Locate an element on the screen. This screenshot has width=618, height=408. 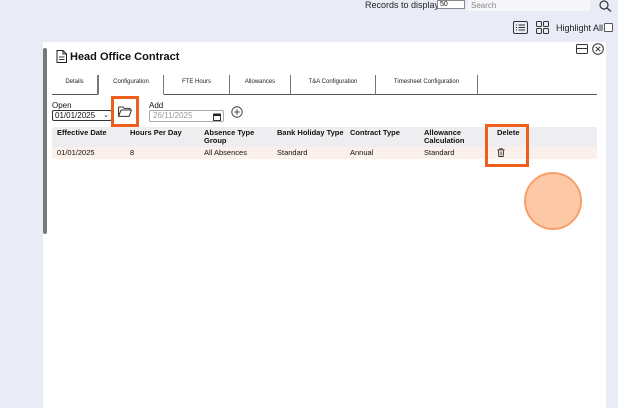
records-to-display-label: Records to display is located at coordinates (402, 5).